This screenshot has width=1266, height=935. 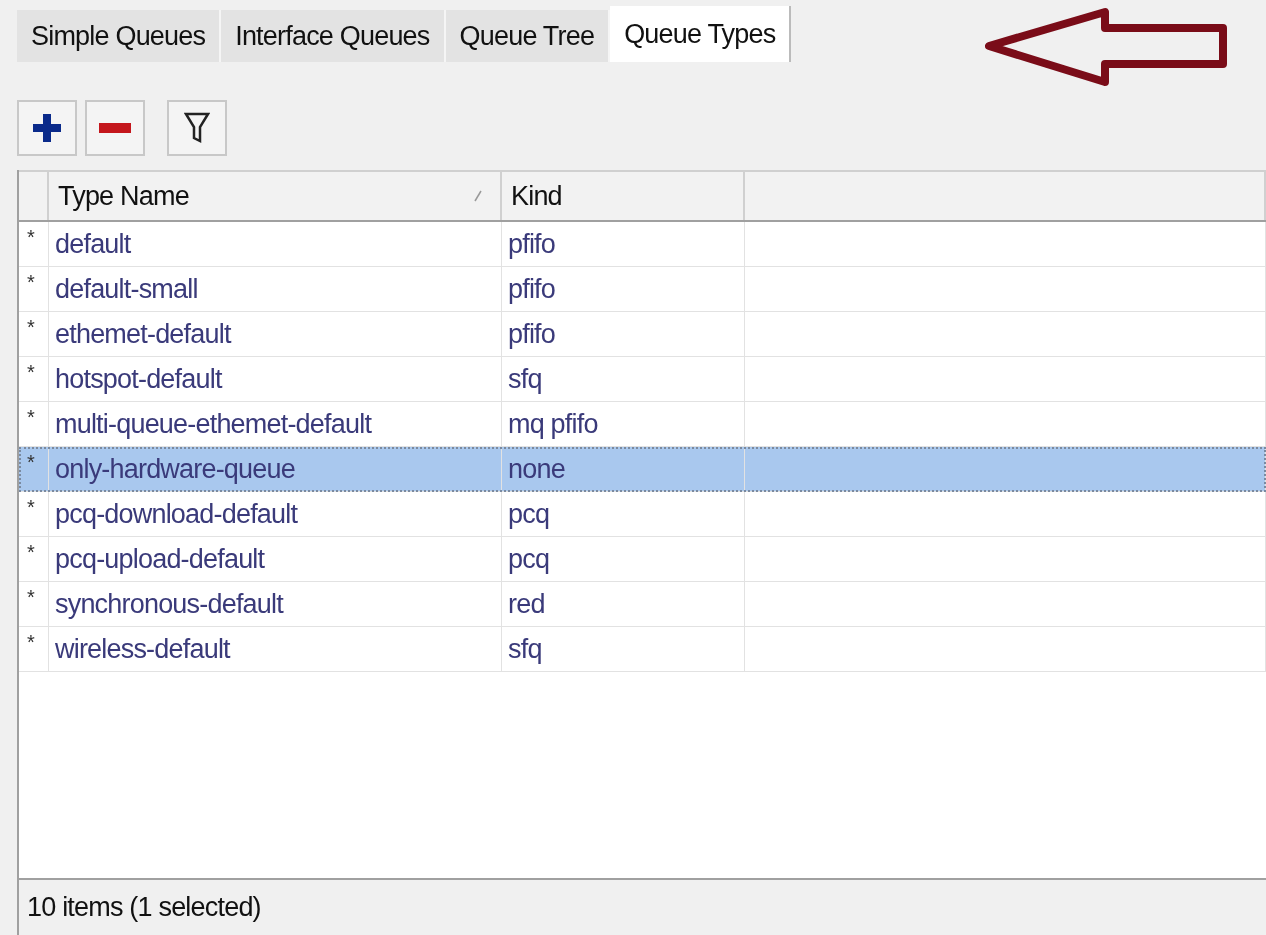 I want to click on plus-icon, so click(x=47, y=128).